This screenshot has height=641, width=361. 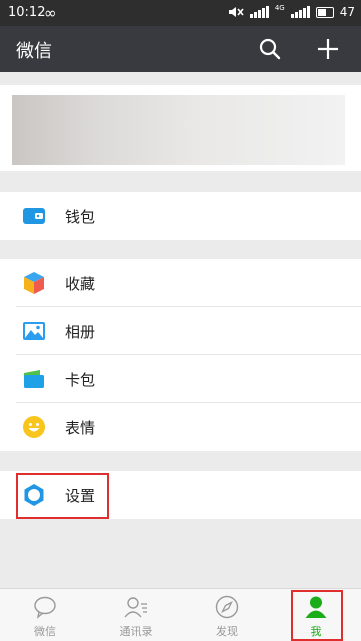 I want to click on tab-chats: 微信, so click(x=45, y=615).